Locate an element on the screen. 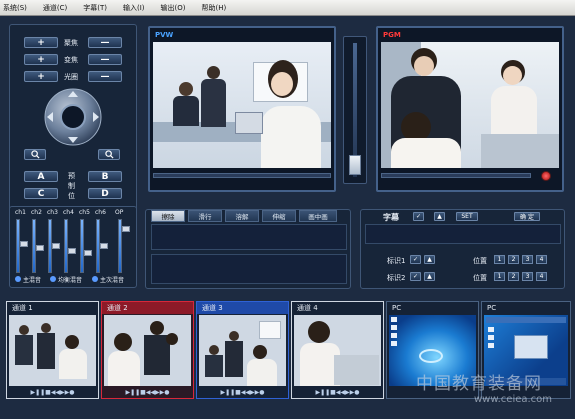 The image size is (575, 419). preset-label-3: 位 is located at coordinates (71, 196).